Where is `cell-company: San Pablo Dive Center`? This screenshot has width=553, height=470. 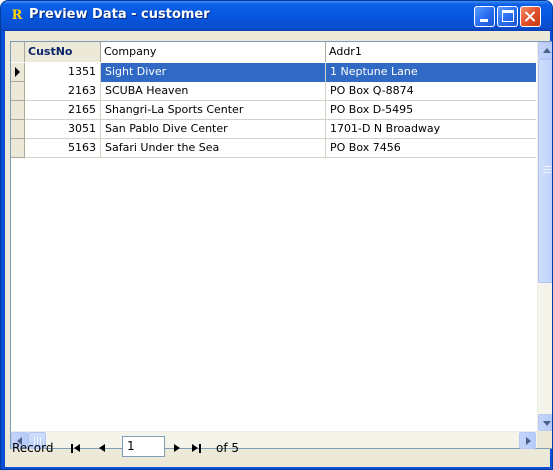
cell-company: San Pablo Dive Center is located at coordinates (213, 129).